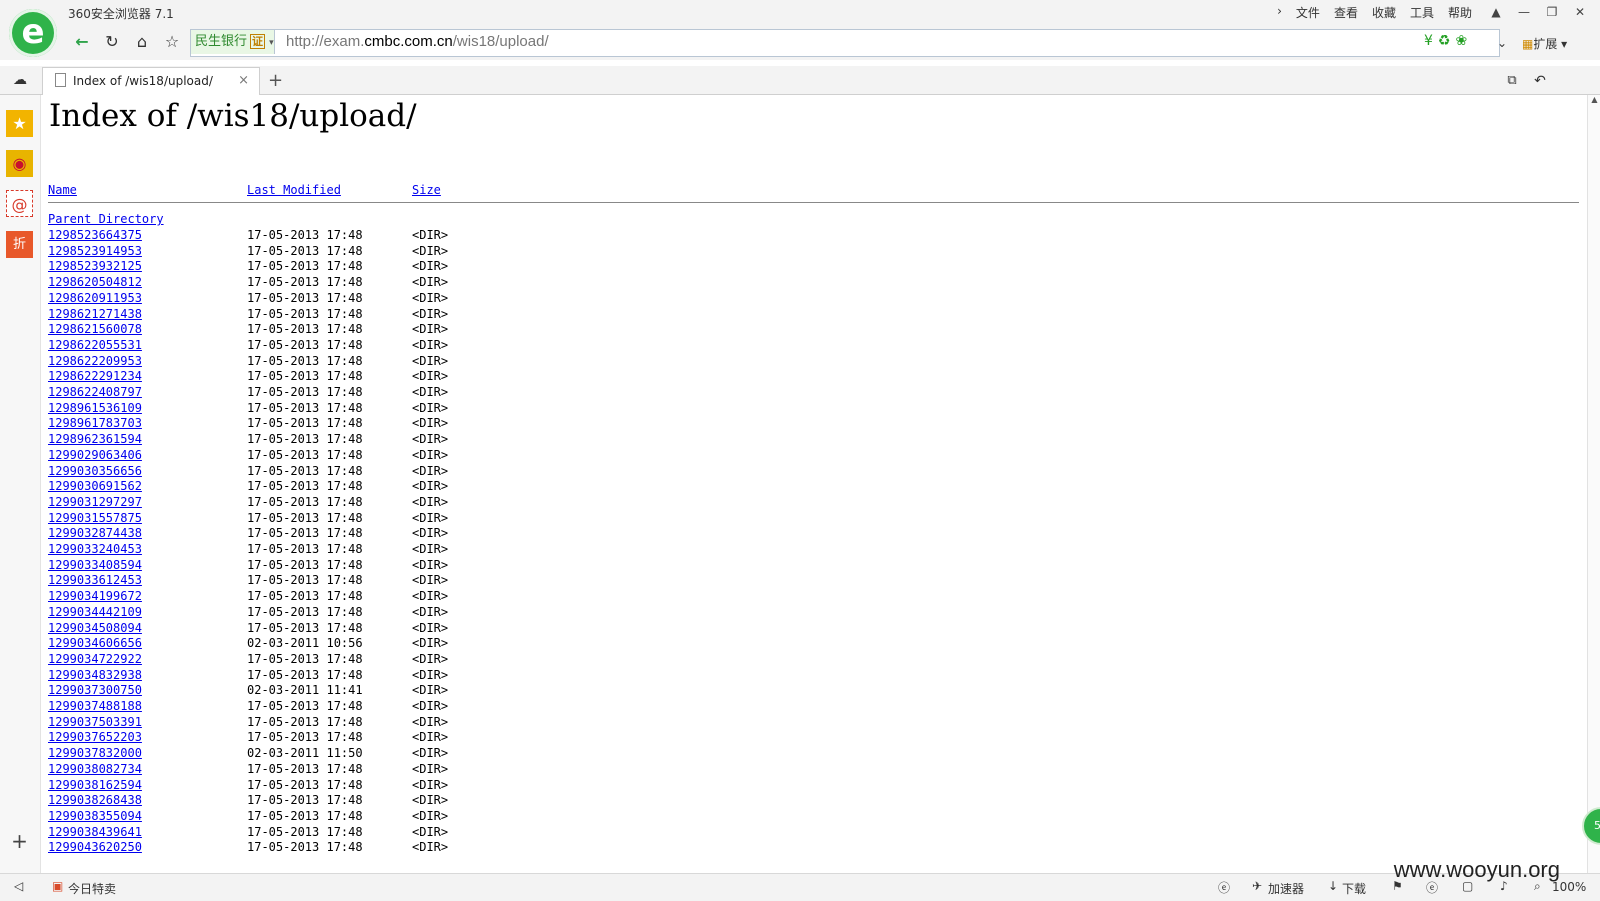 The height and width of the screenshot is (901, 1600). What do you see at coordinates (1540, 81) in the screenshot?
I see `undo-close-icon: ↶` at bounding box center [1540, 81].